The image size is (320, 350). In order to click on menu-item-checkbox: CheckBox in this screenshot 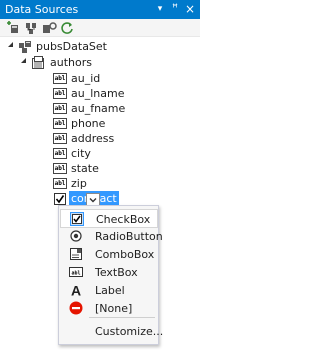, I will do `click(109, 218)`.